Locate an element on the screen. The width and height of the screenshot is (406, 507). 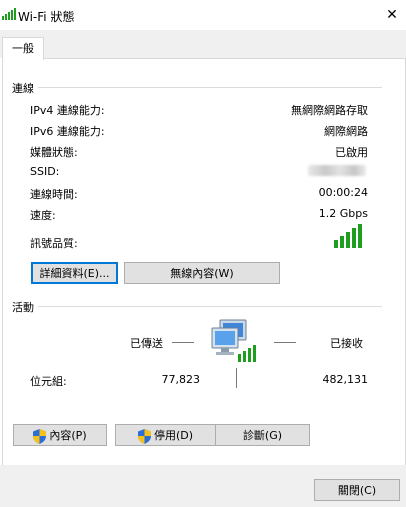
activity-vertical-divider is located at coordinates (236, 378).